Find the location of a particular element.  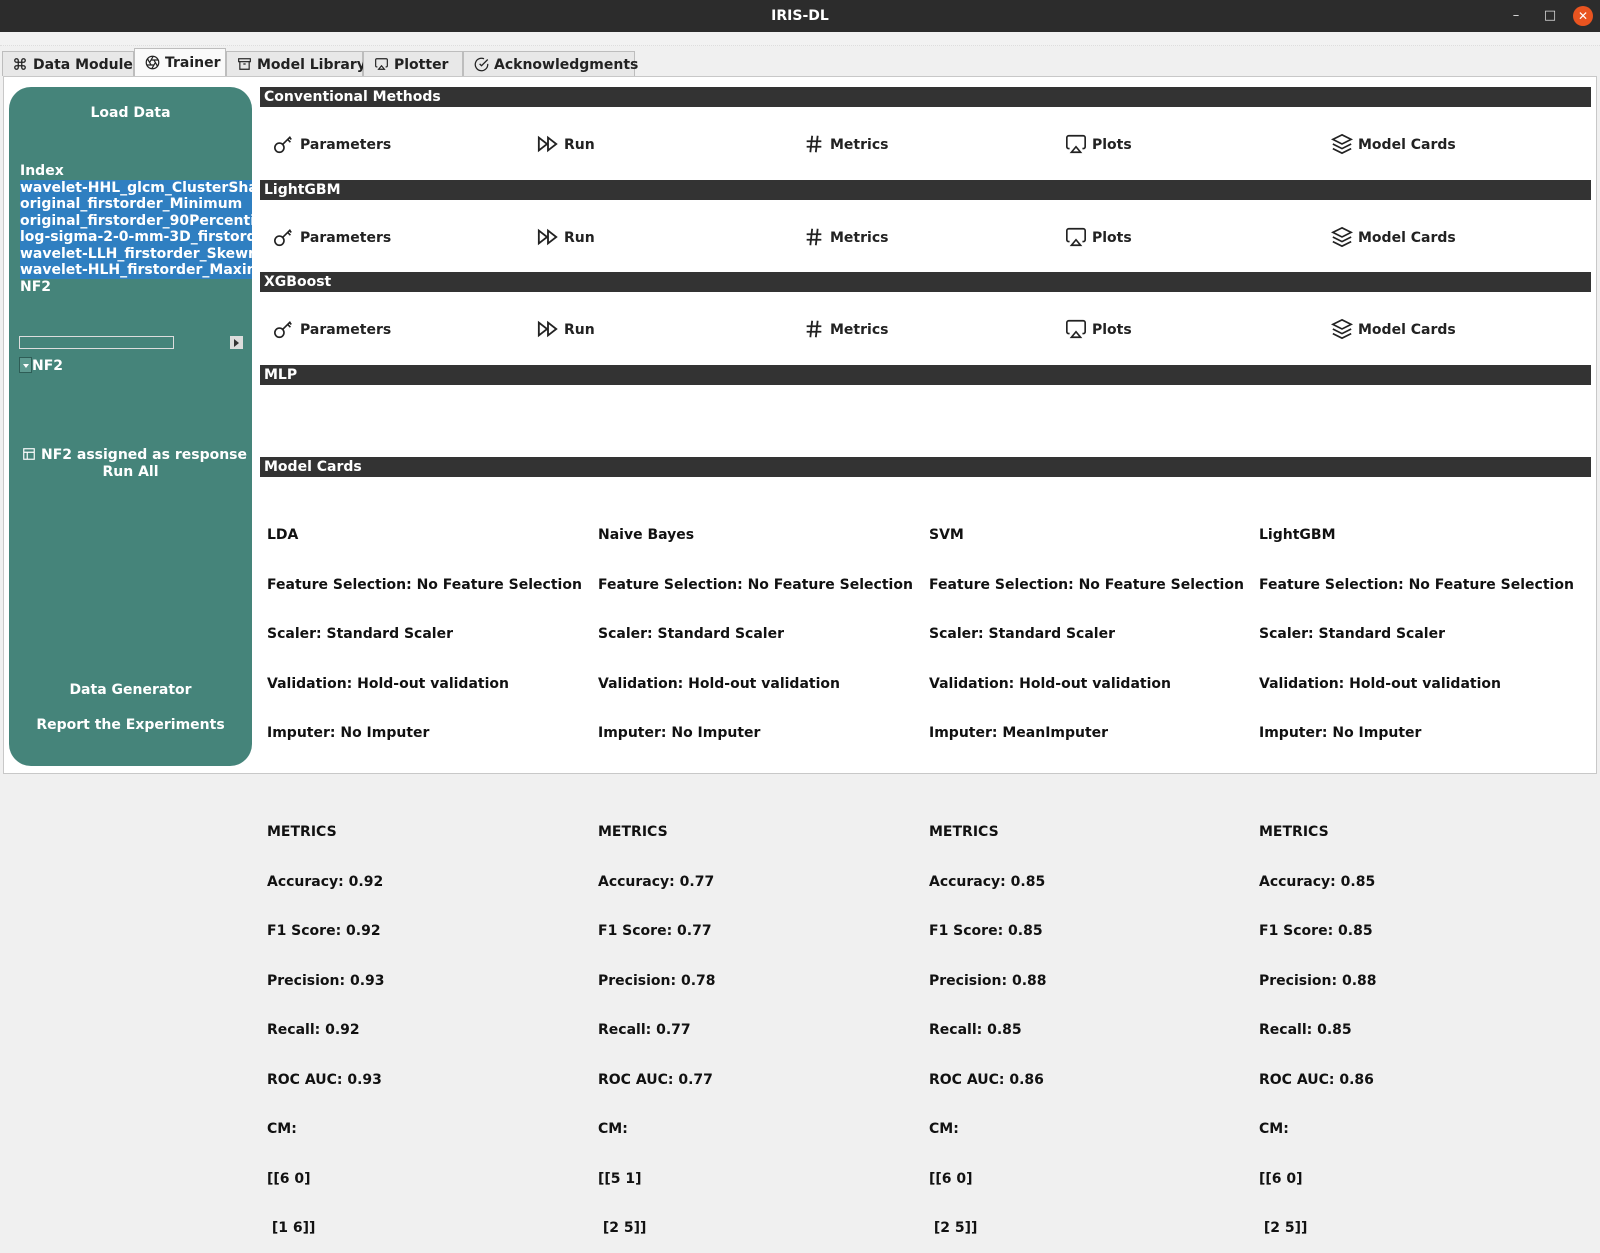

lightgbm-model-cards-button: Model Cards is located at coordinates (1393, 237).